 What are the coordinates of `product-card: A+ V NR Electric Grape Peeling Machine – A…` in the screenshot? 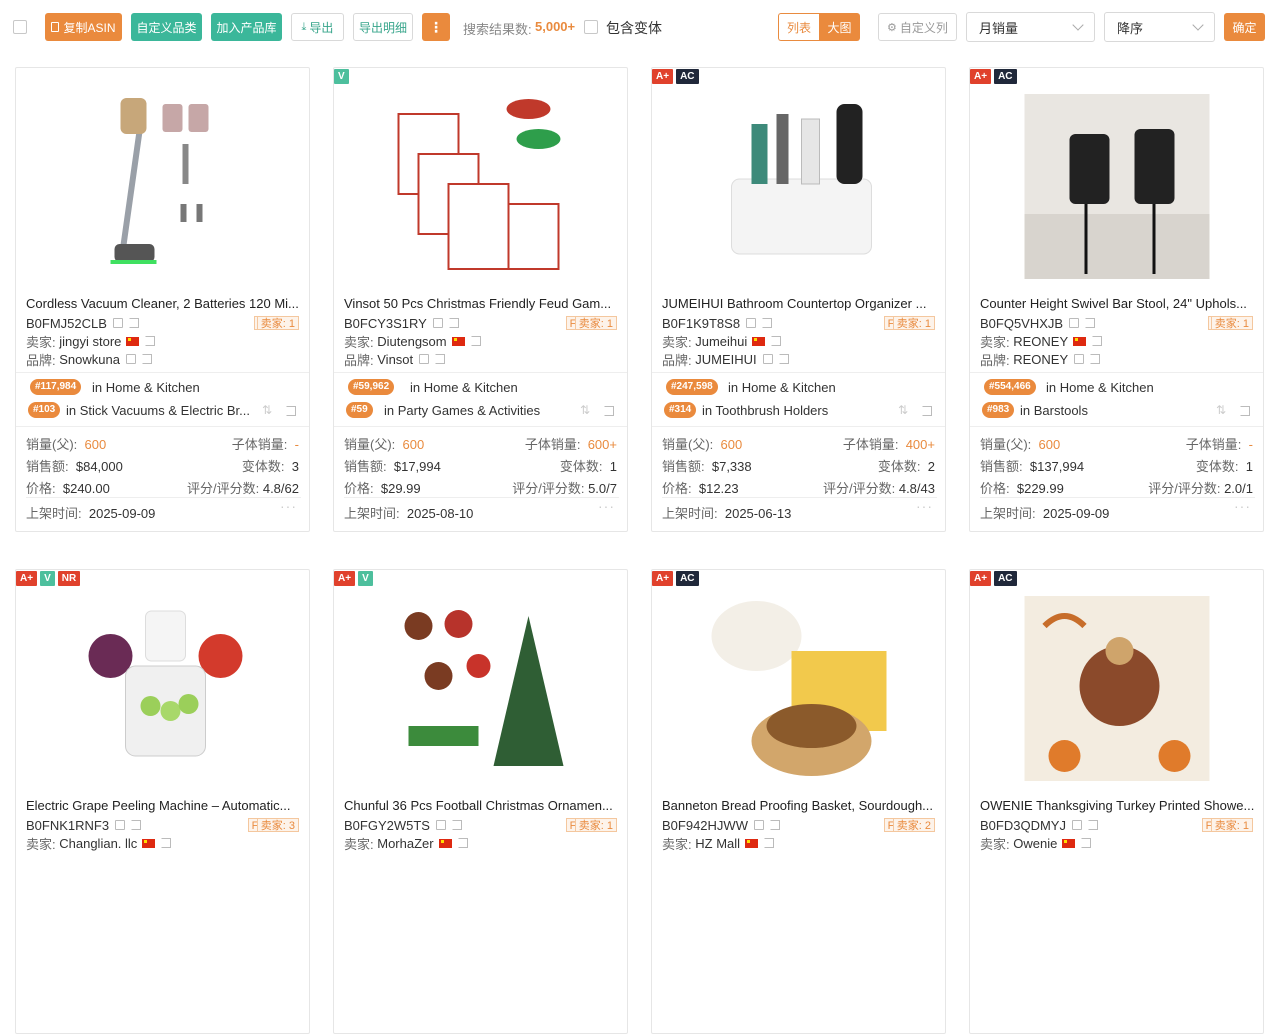 It's located at (162, 801).